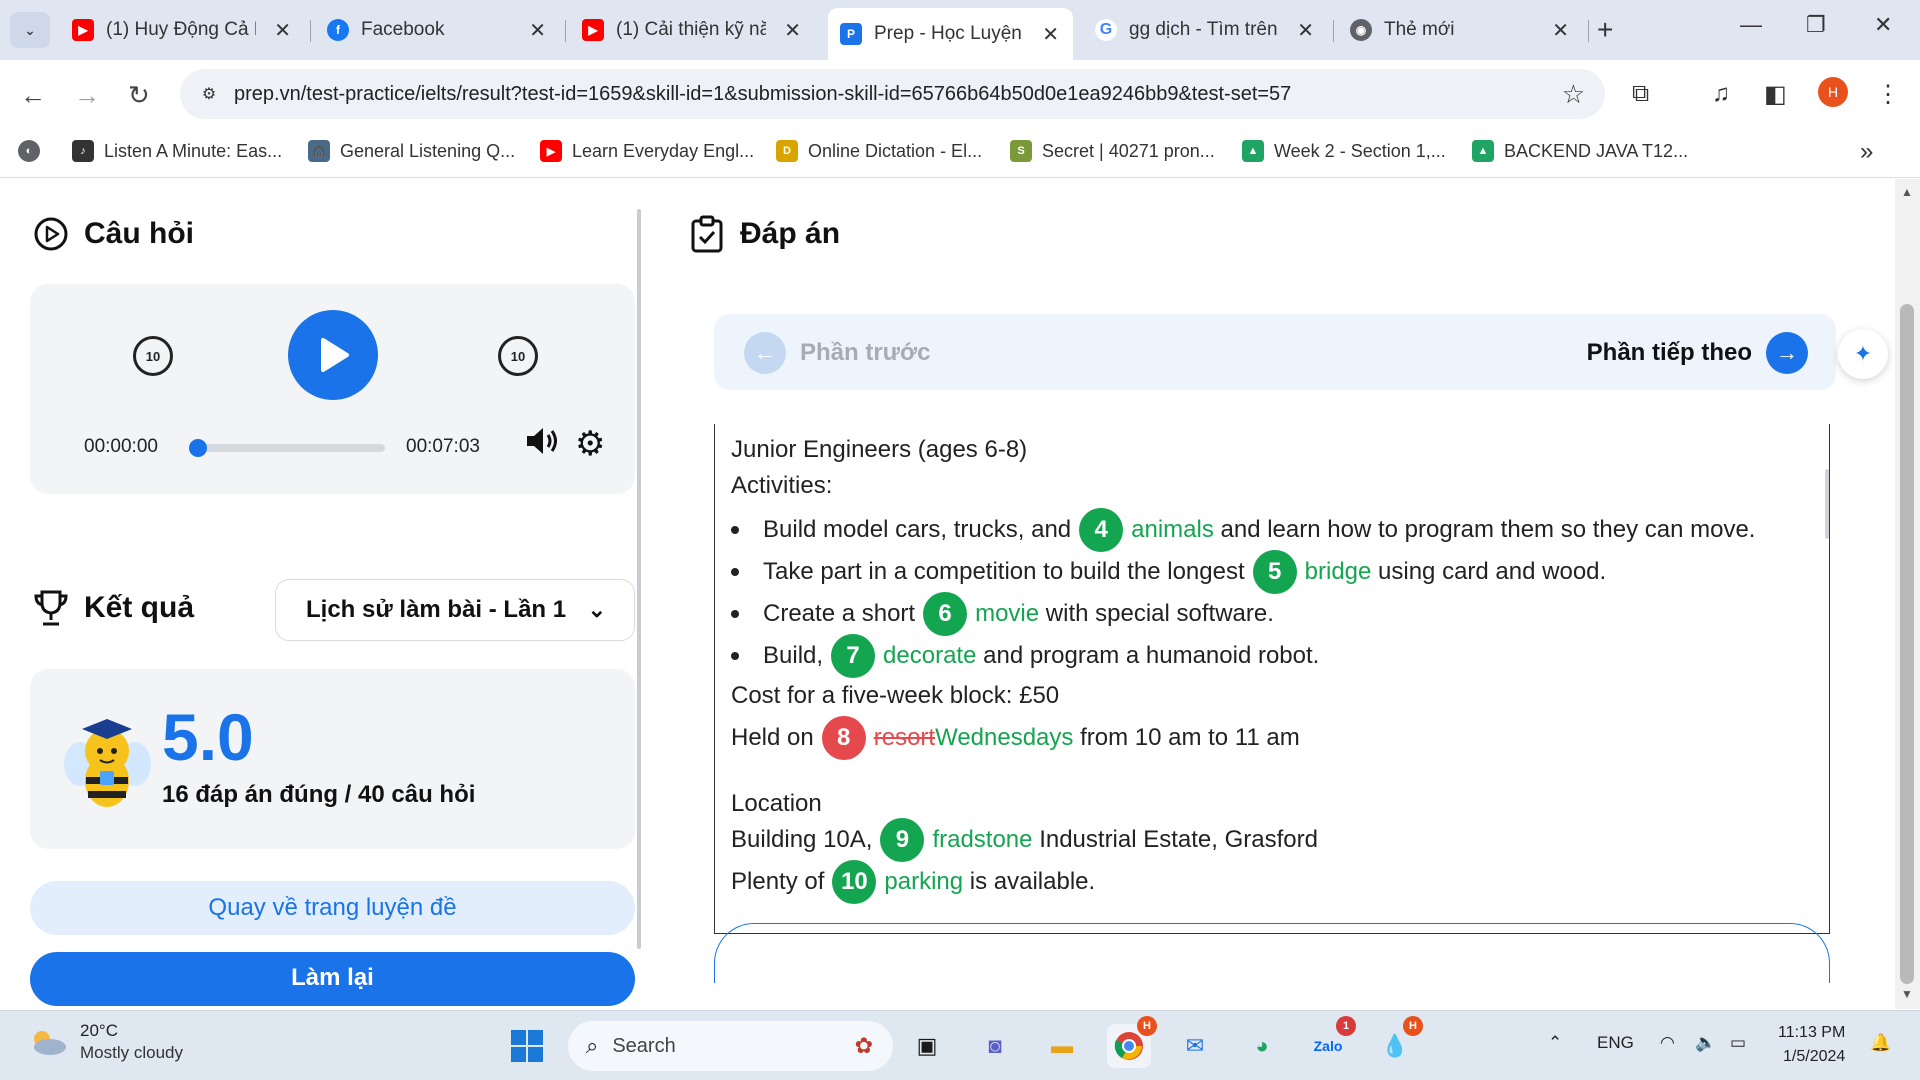 This screenshot has width=1920, height=1080. Describe the element at coordinates (854, 882) in the screenshot. I see `question-number-badge: 10` at that location.